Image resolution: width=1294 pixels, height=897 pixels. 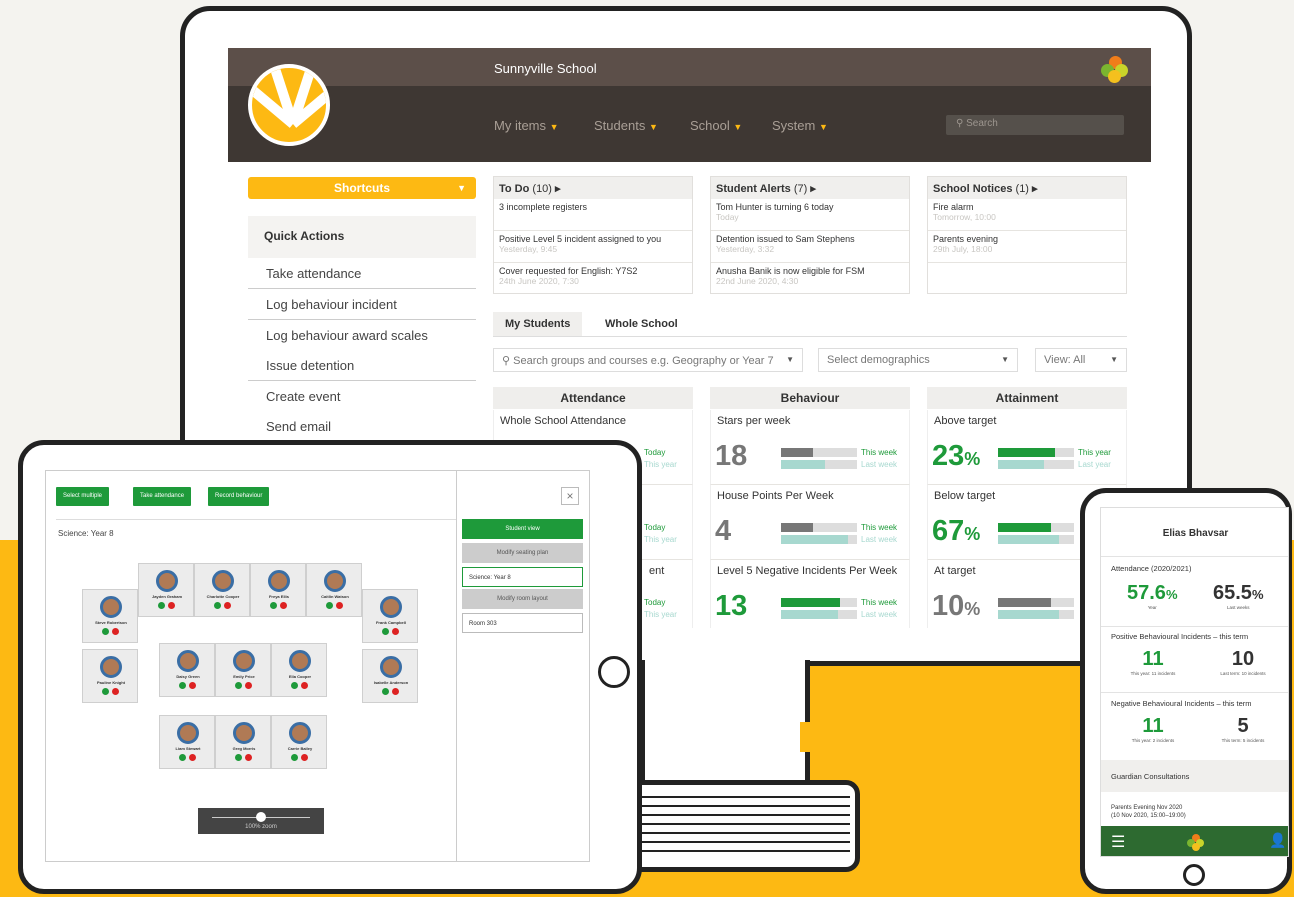 I want to click on student-seat: Pauline Knight, so click(x=110, y=676).